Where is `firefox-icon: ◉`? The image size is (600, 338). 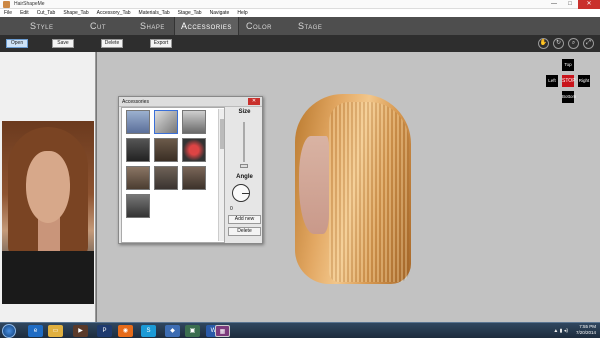 firefox-icon: ◉ is located at coordinates (125, 331).